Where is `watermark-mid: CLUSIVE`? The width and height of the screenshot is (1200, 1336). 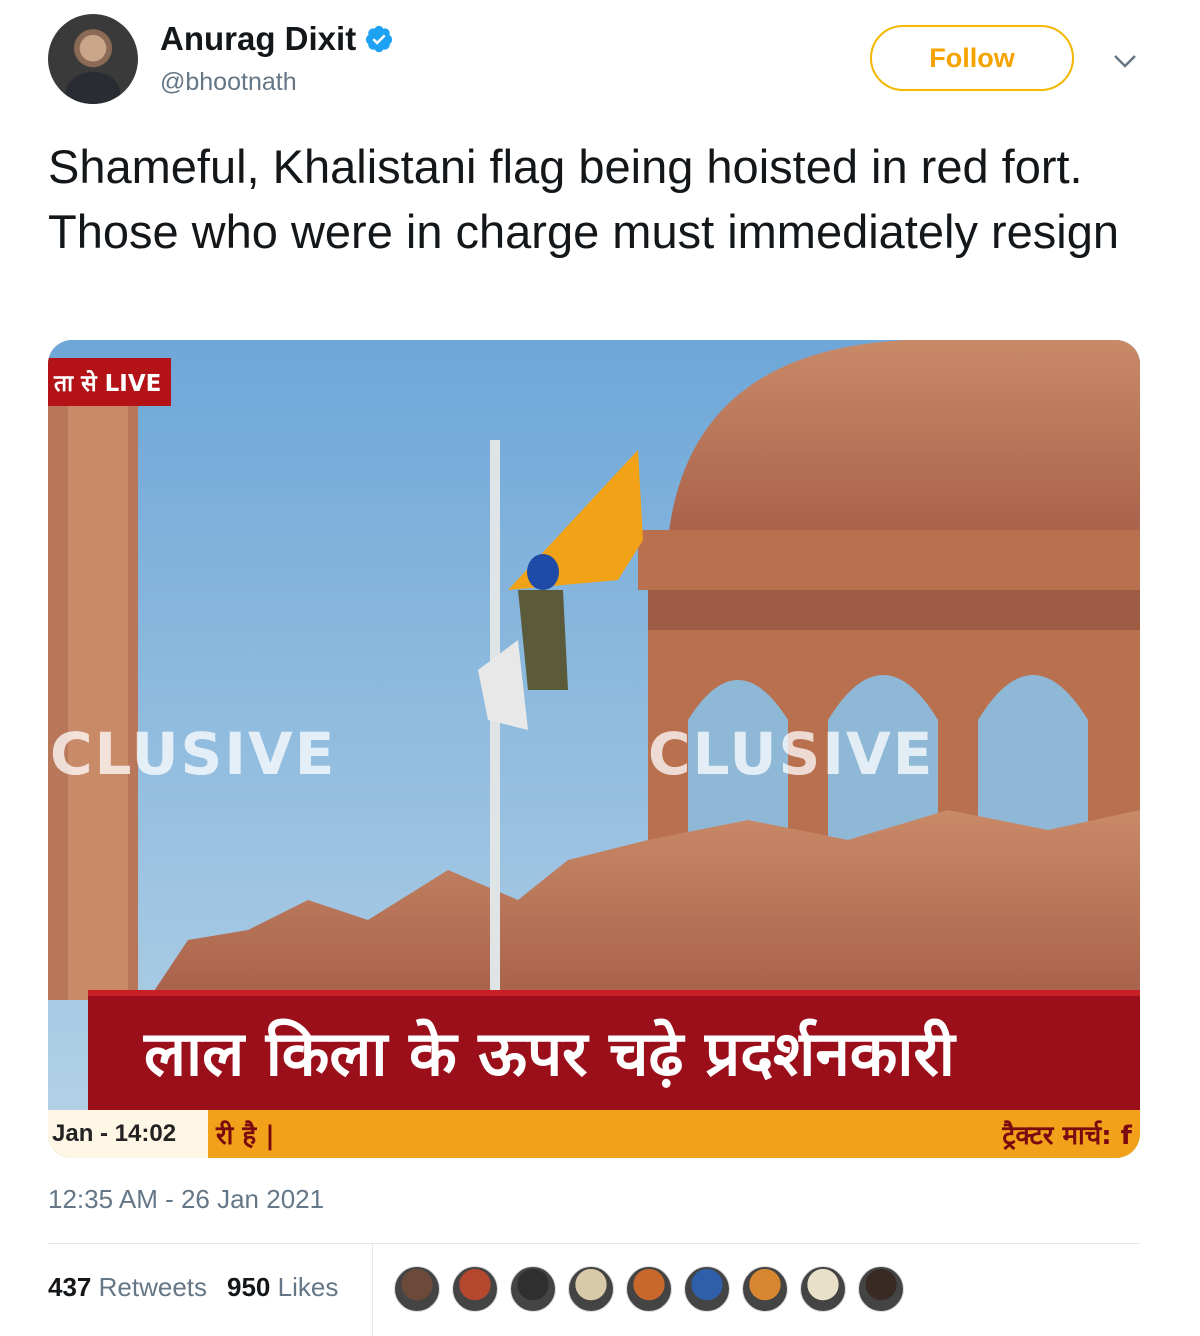 watermark-mid: CLUSIVE is located at coordinates (791, 754).